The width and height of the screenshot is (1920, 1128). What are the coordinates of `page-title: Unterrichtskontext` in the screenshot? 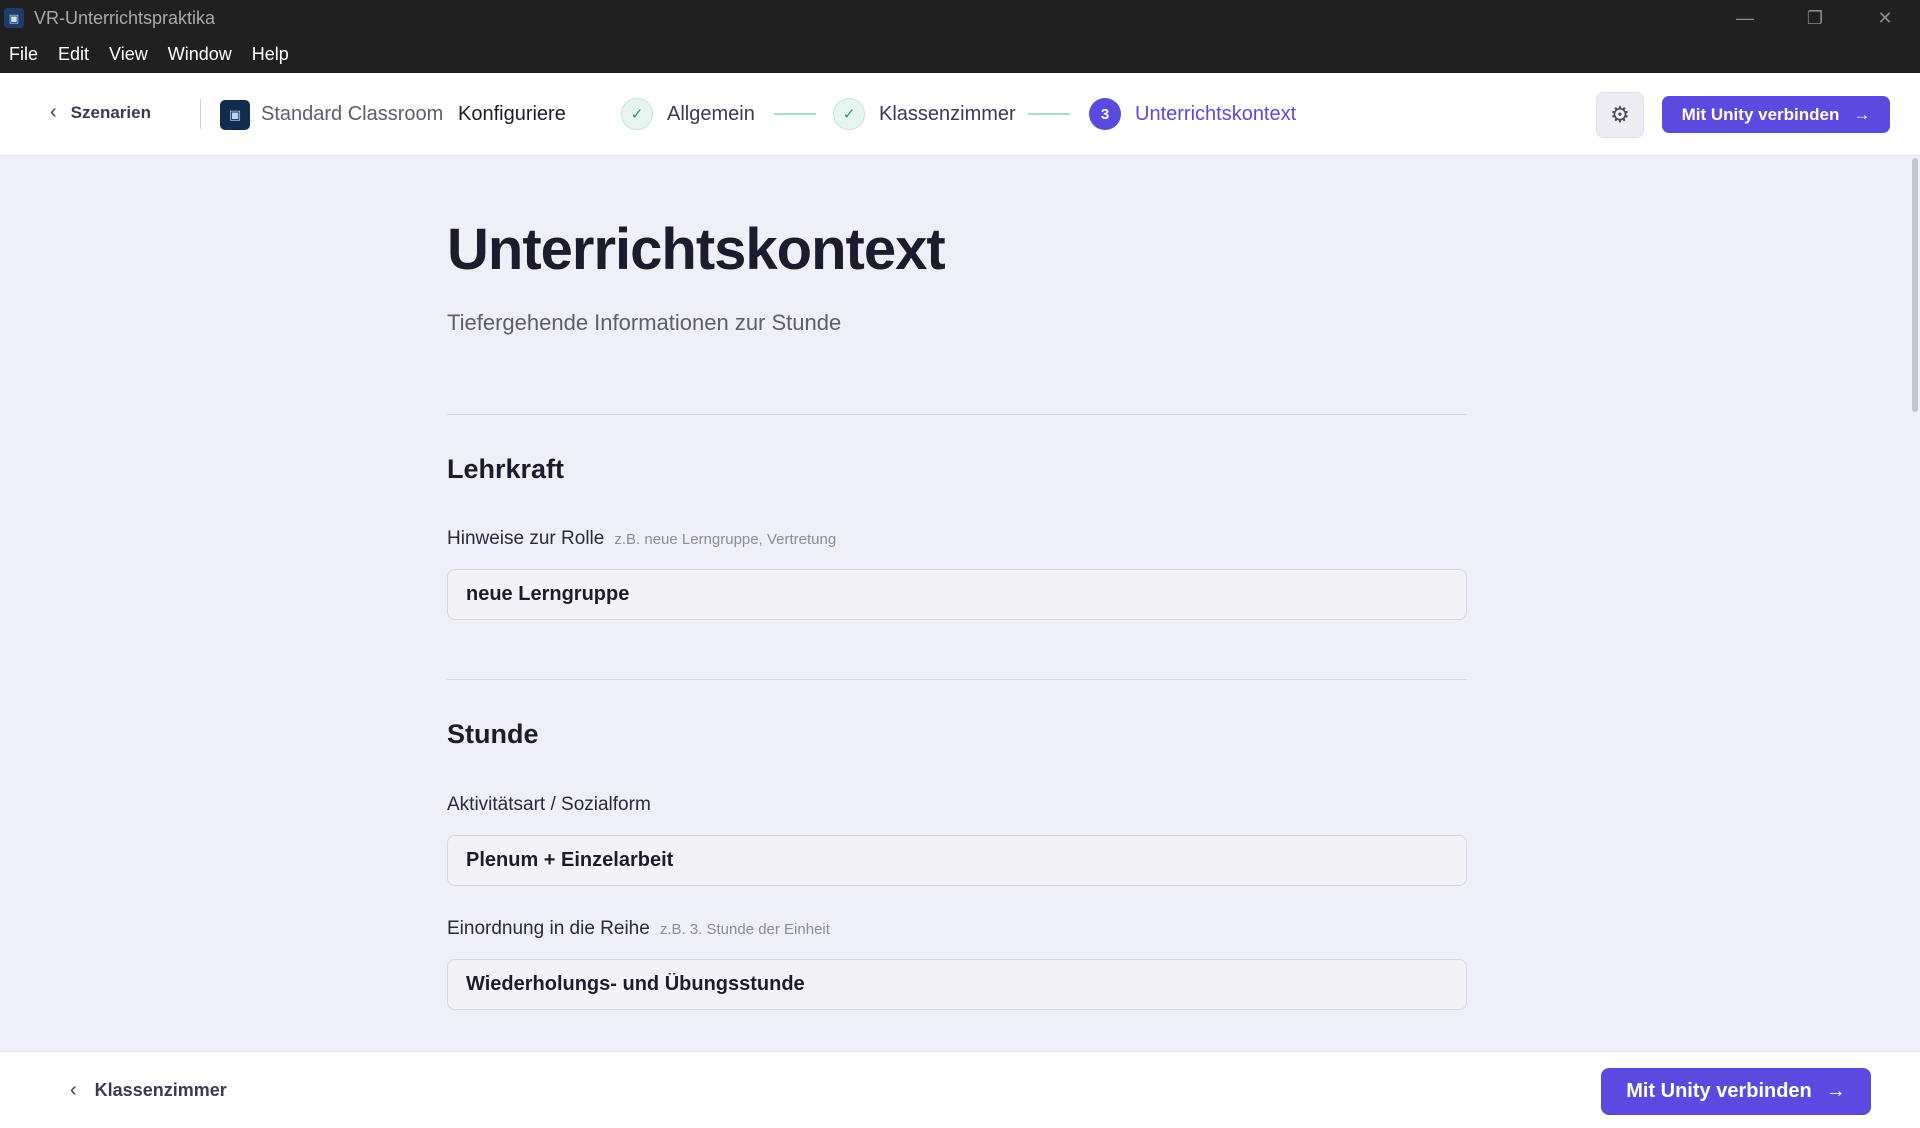 It's located at (696, 249).